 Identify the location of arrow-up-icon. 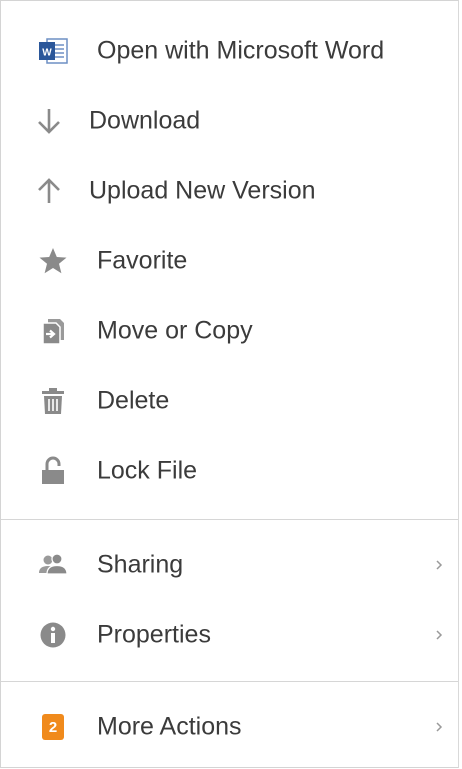
(49, 191).